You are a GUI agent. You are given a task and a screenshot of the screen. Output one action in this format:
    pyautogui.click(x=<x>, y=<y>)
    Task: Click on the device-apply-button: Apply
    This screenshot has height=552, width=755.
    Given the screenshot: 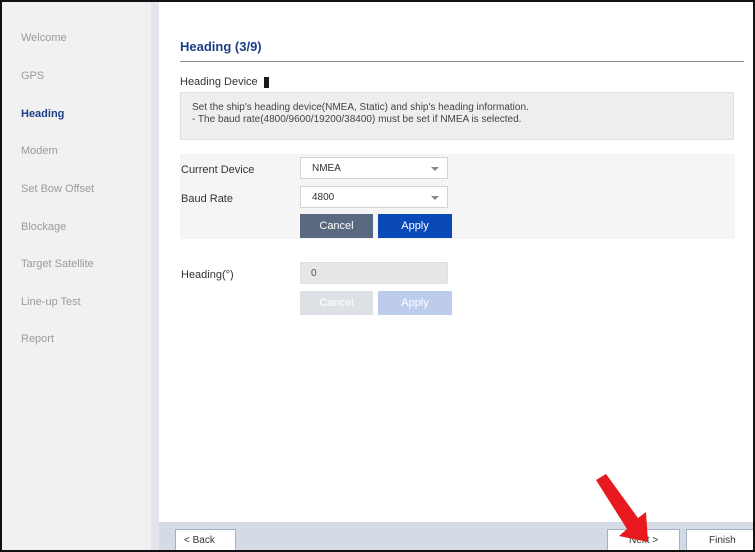 What is the action you would take?
    pyautogui.click(x=415, y=226)
    